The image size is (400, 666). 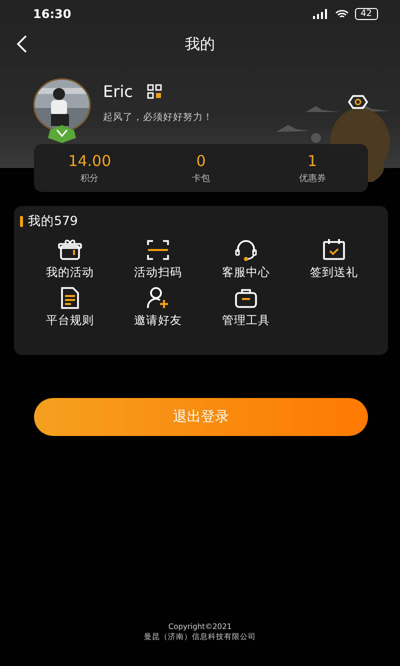 I want to click on eye-icon, so click(x=358, y=102).